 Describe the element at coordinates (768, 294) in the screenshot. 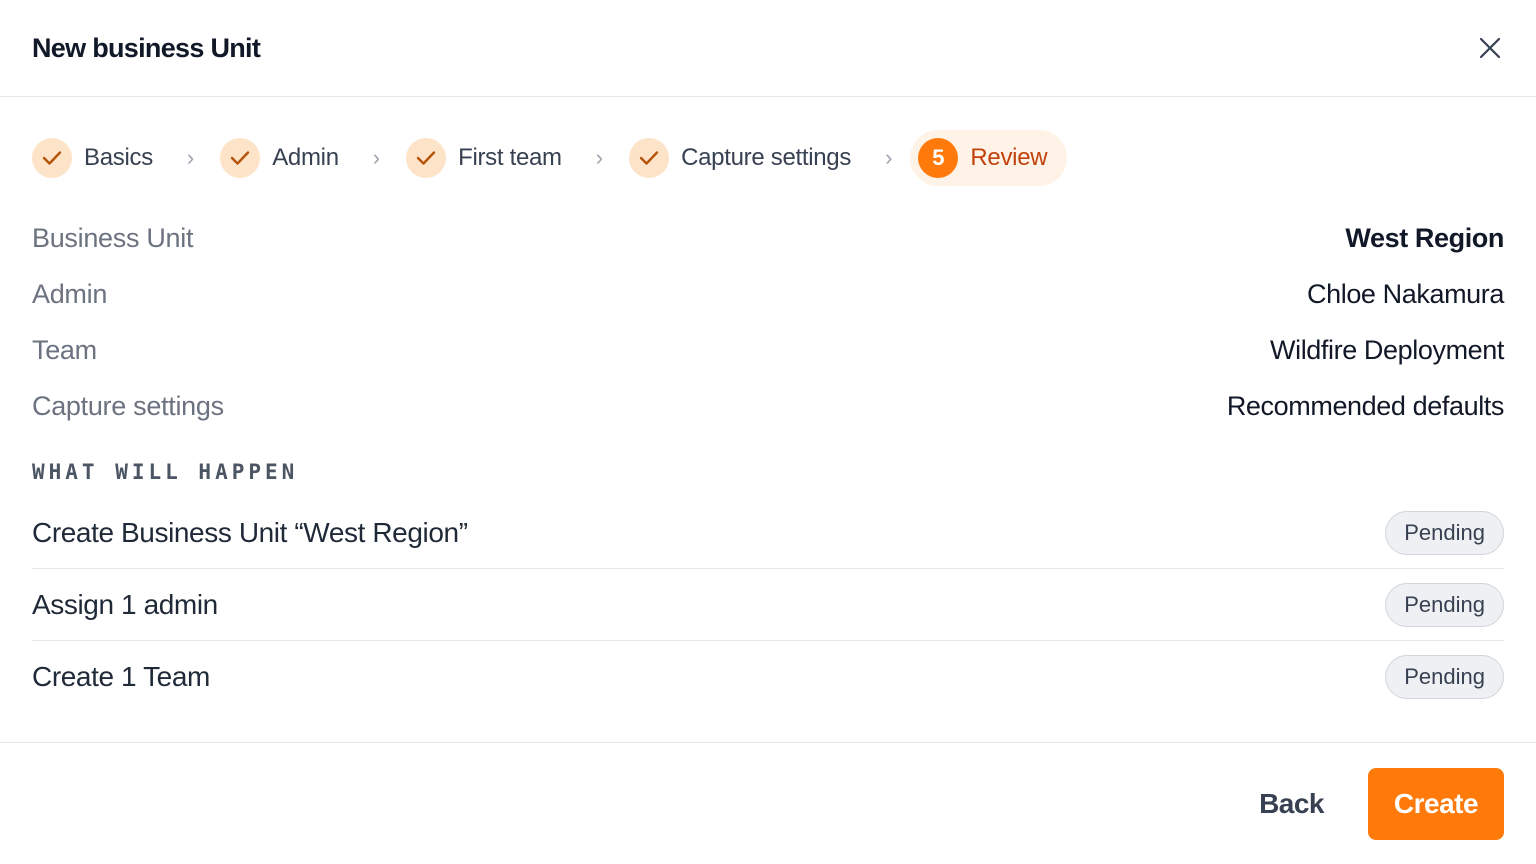

I see `summary-row-admin: Admin Chloe Nakamura` at that location.